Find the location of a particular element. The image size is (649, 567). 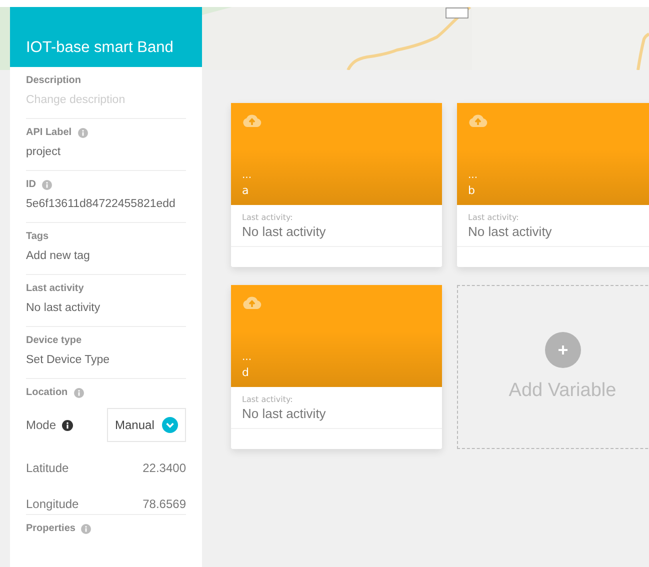

variable-card: ... d Last activity: No last activity is located at coordinates (336, 367).